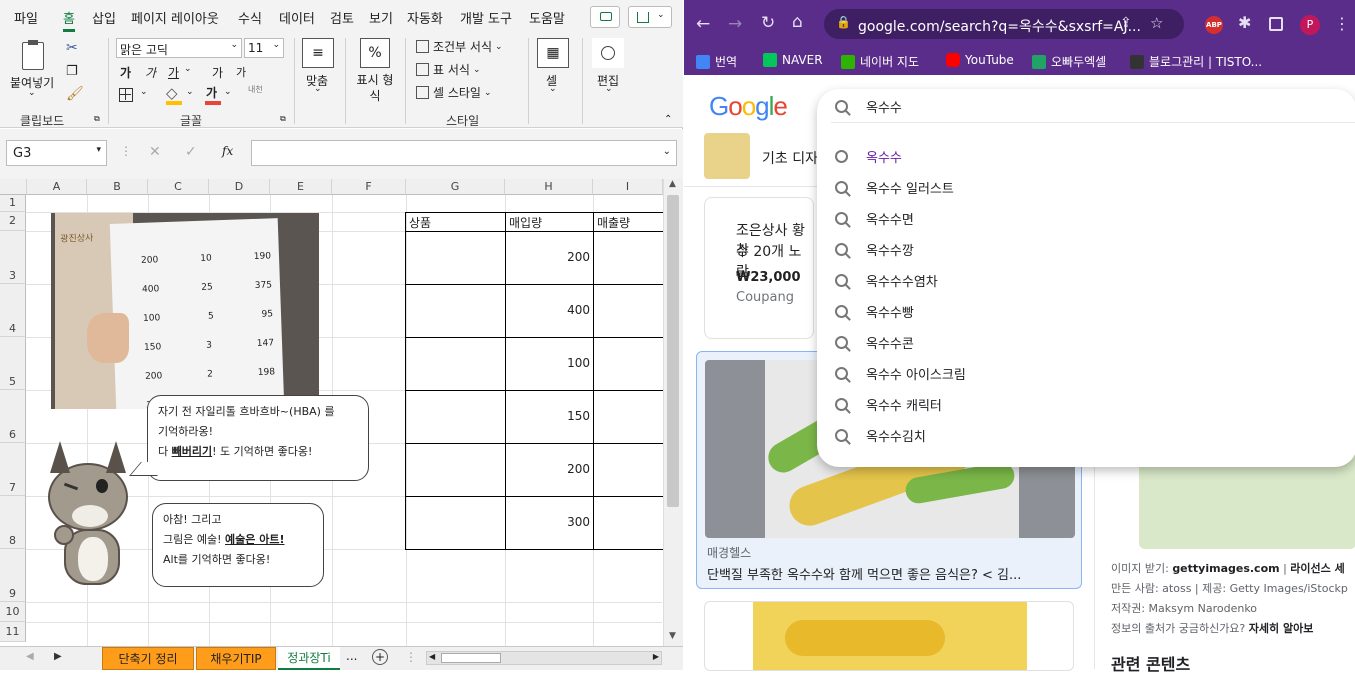 The width and height of the screenshot is (1355, 675). What do you see at coordinates (549, 417) in the screenshot?
I see `table-cell: 150` at bounding box center [549, 417].